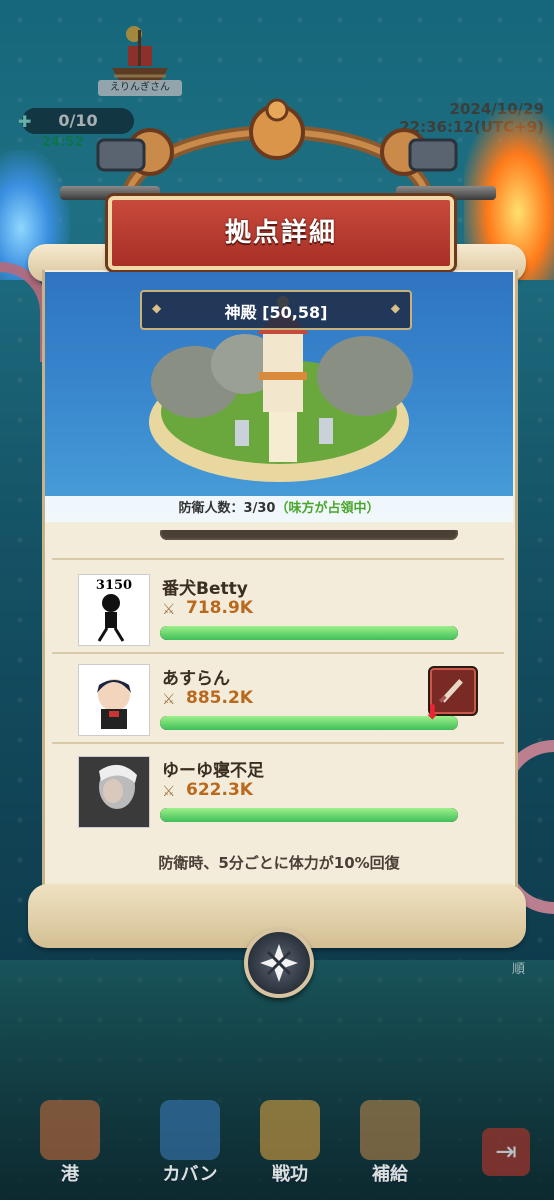 This screenshot has height=1200, width=554. I want to click on nav-port: 港, so click(70, 1145).